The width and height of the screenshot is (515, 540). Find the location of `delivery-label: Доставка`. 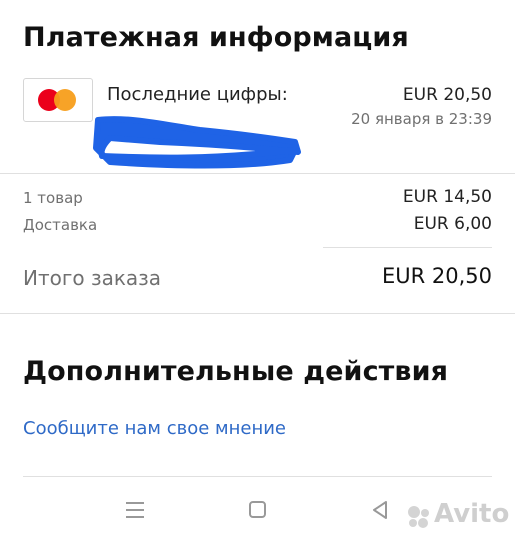

delivery-label: Доставка is located at coordinates (60, 225).